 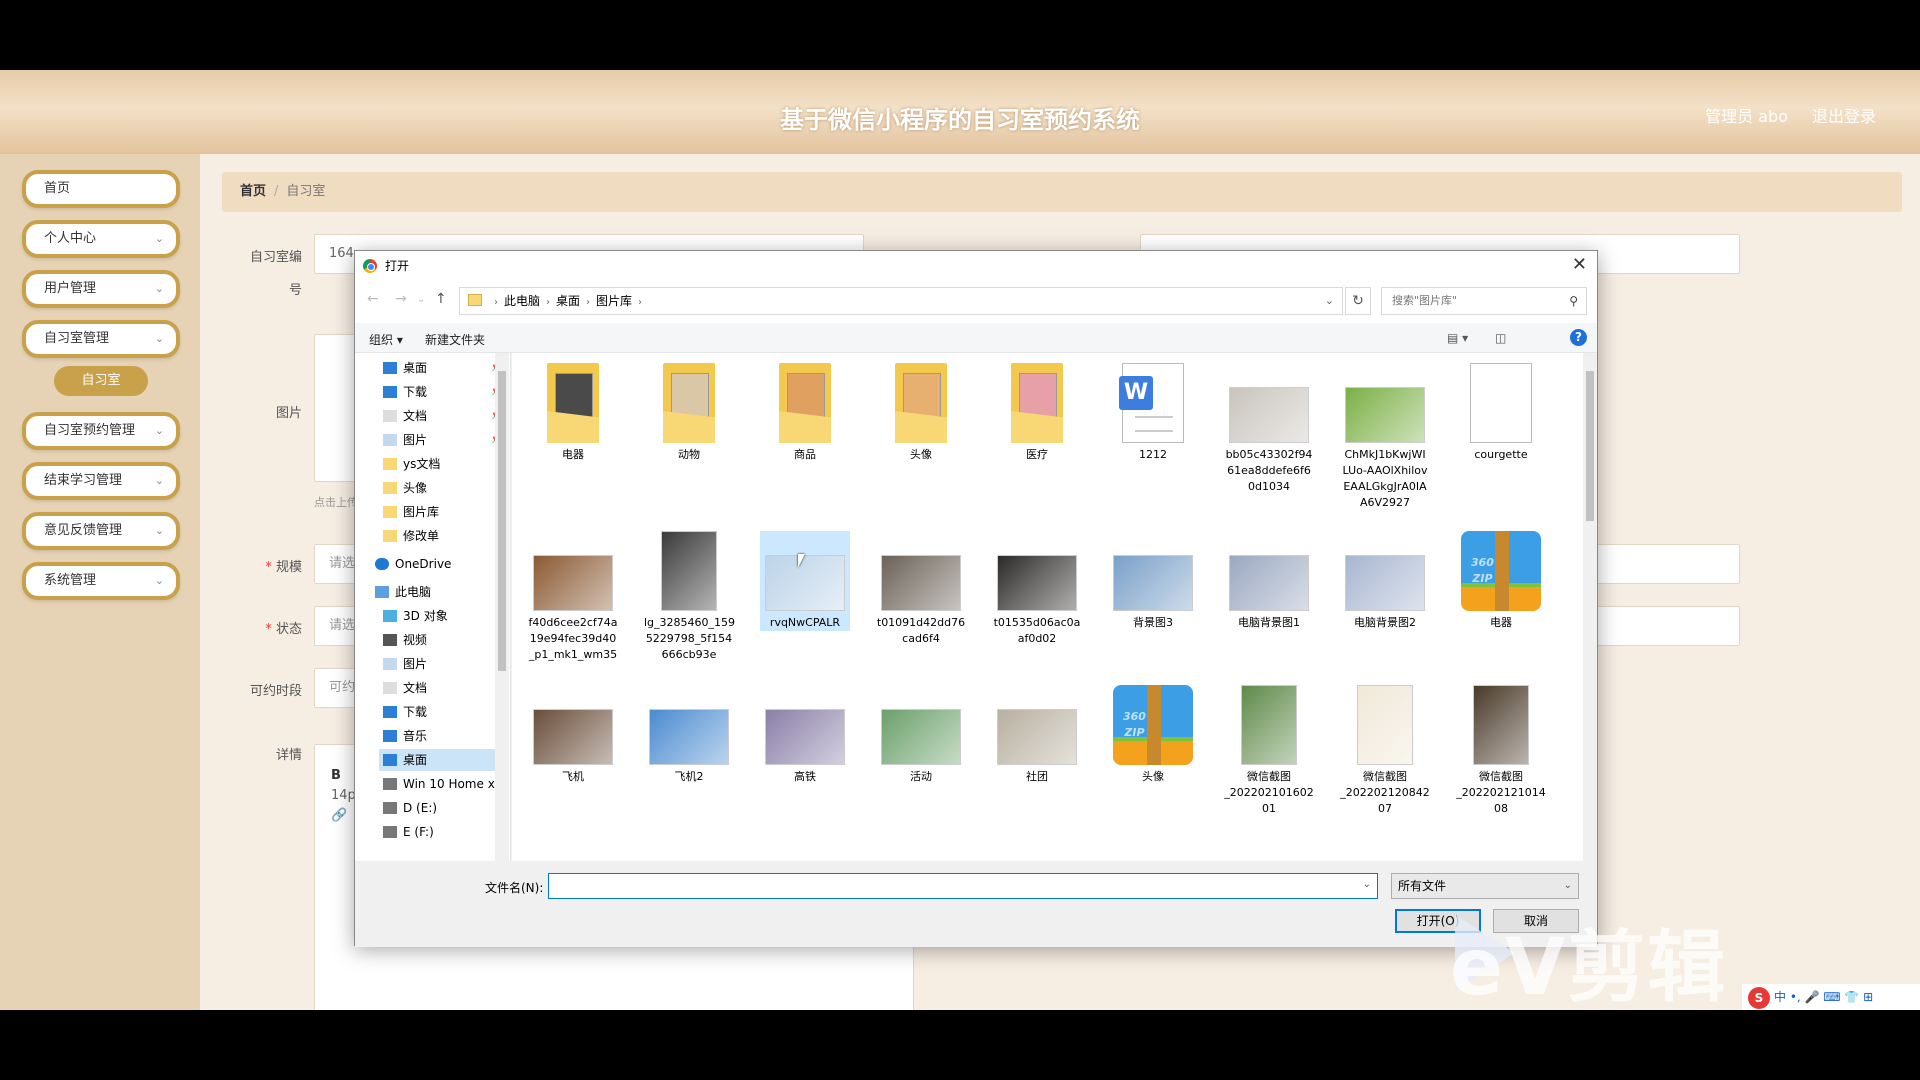 What do you see at coordinates (921, 589) in the screenshot?
I see `file-item: t01091d42dd76 cad6f4` at bounding box center [921, 589].